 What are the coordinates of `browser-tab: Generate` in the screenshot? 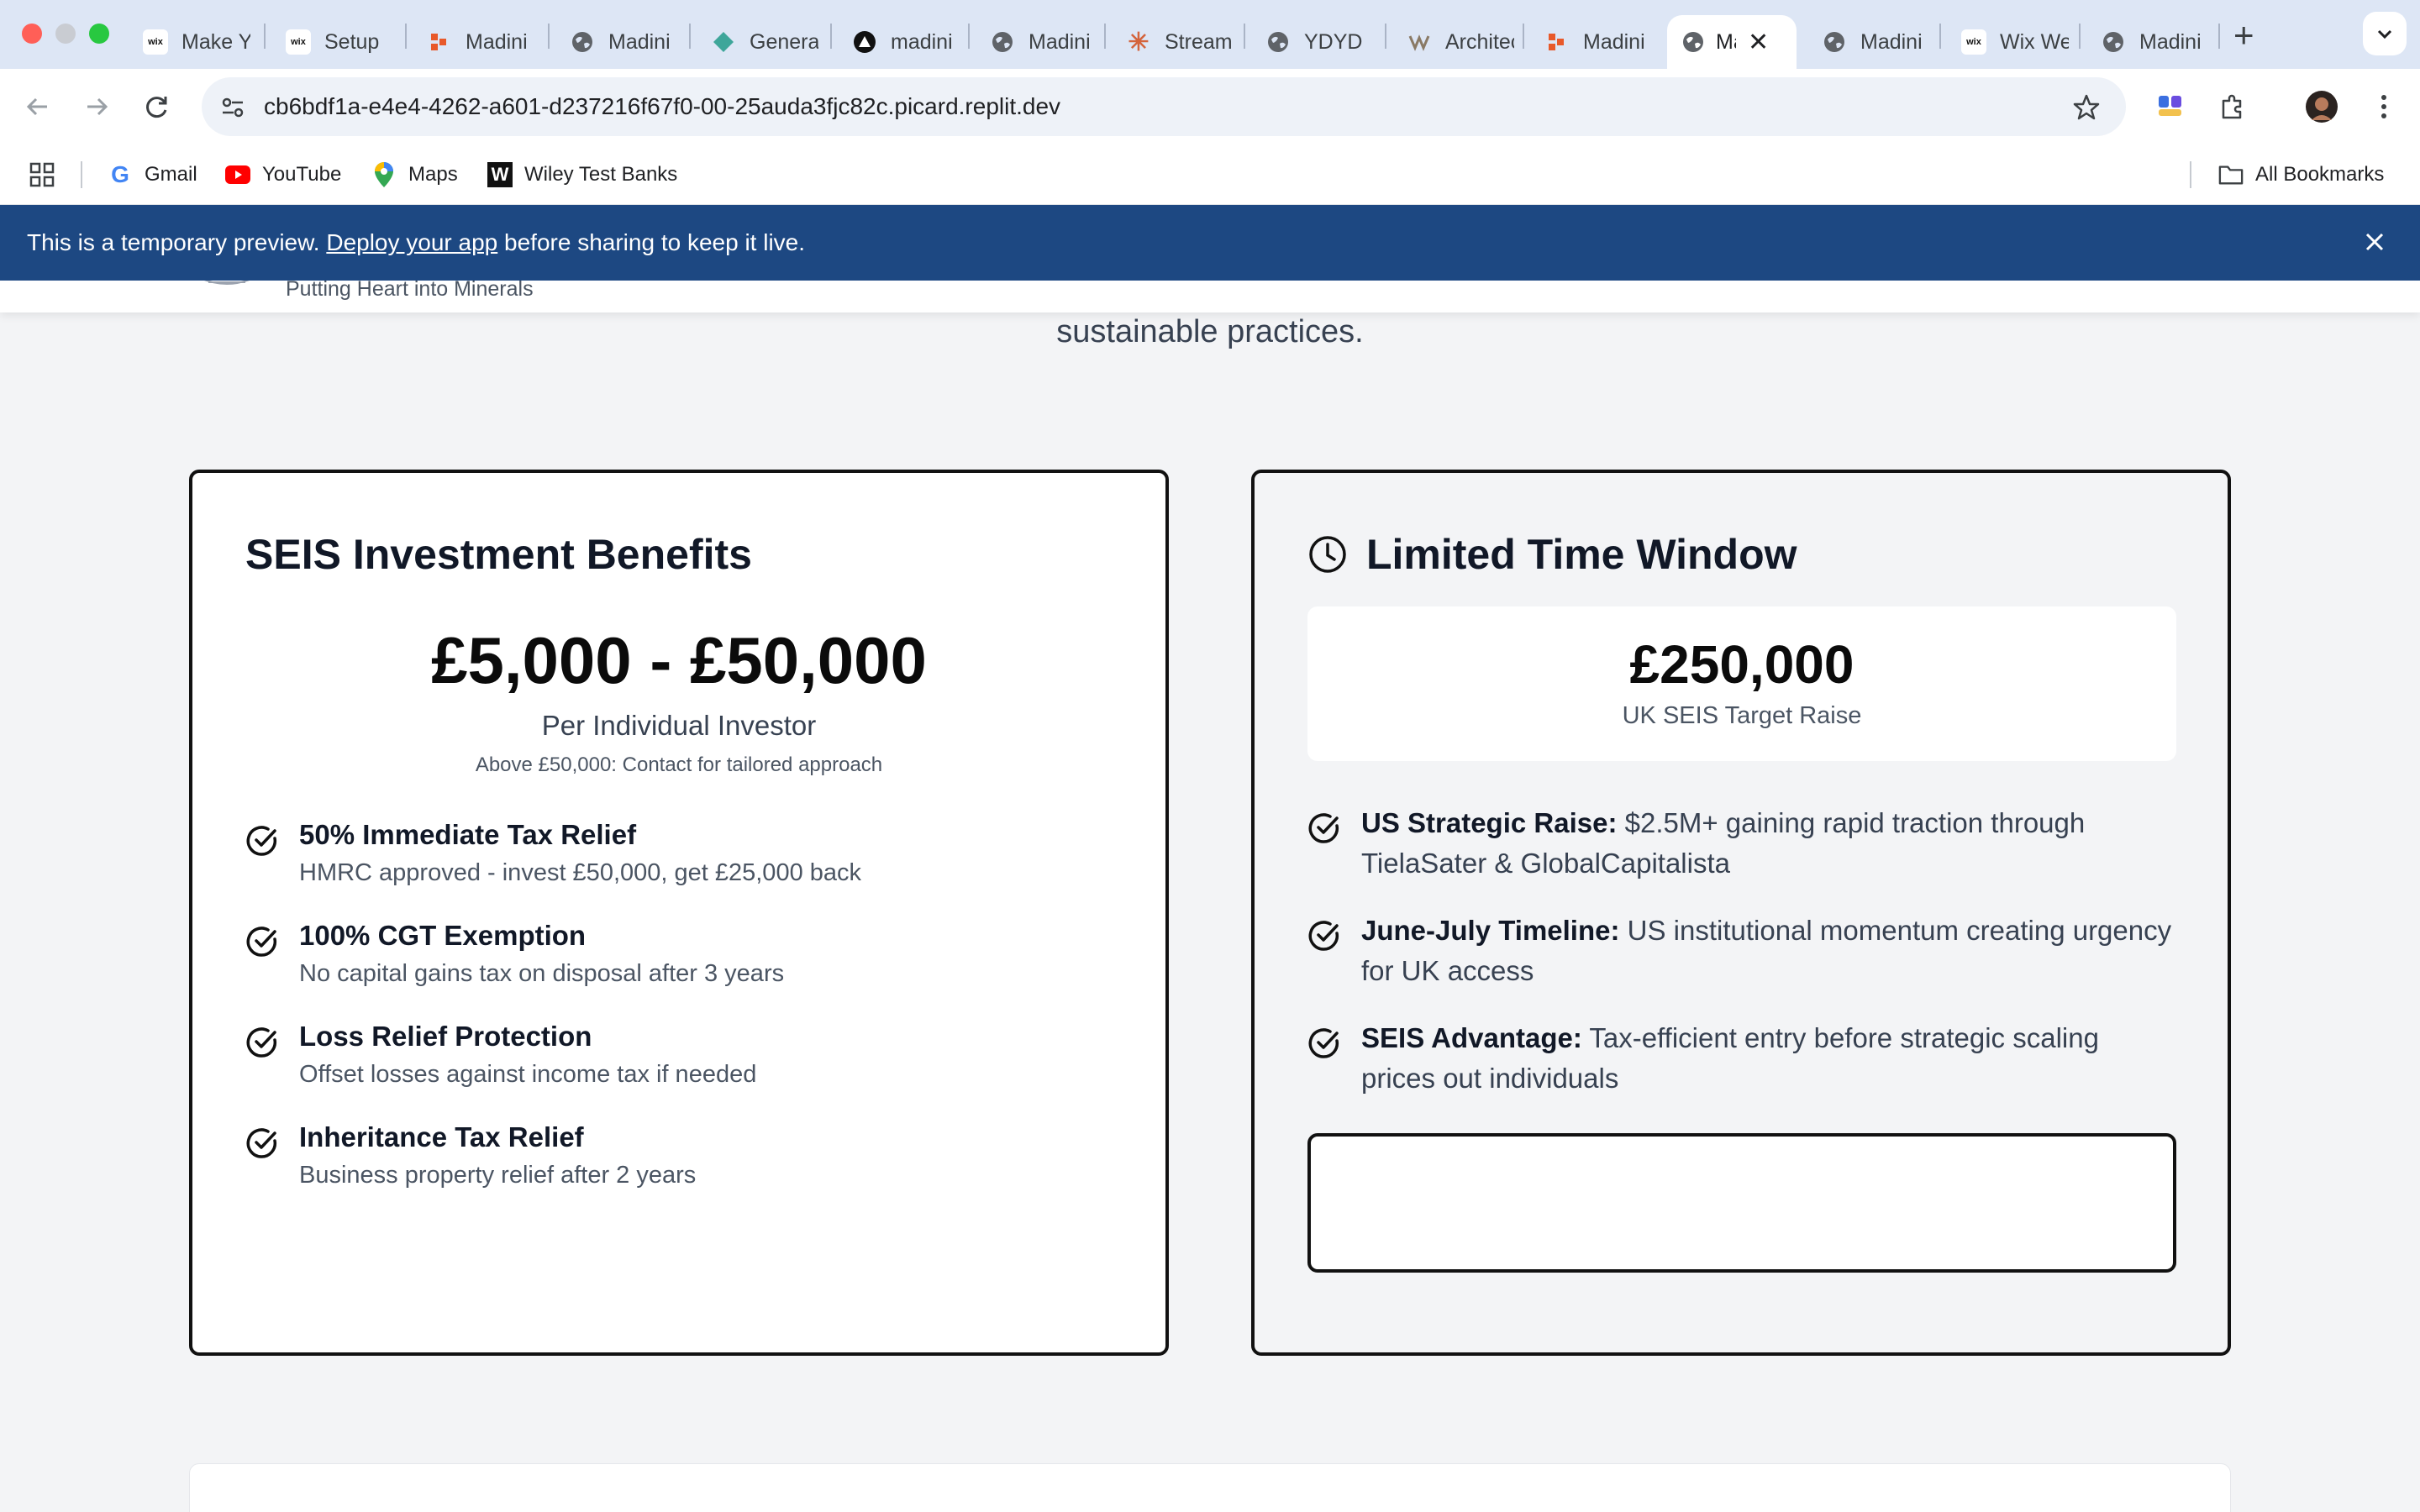 It's located at (755, 42).